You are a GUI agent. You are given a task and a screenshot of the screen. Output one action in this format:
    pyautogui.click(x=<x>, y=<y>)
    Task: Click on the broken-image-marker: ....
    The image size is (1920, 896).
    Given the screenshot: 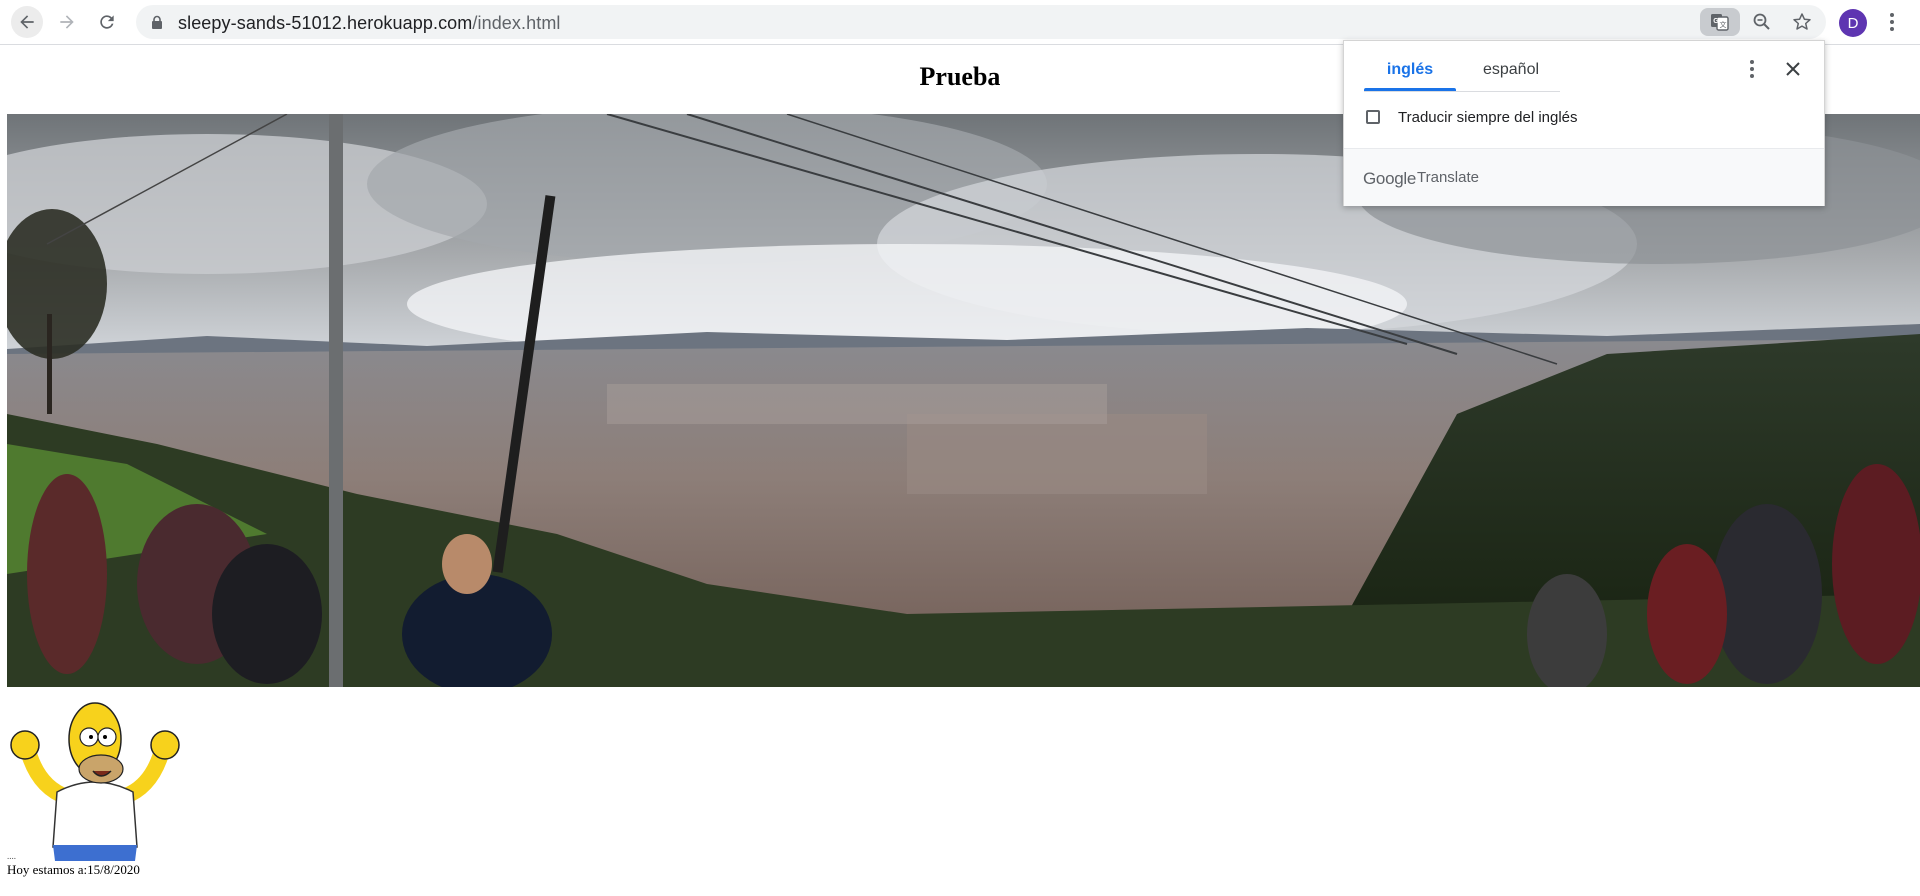 What is the action you would take?
    pyautogui.click(x=11, y=856)
    